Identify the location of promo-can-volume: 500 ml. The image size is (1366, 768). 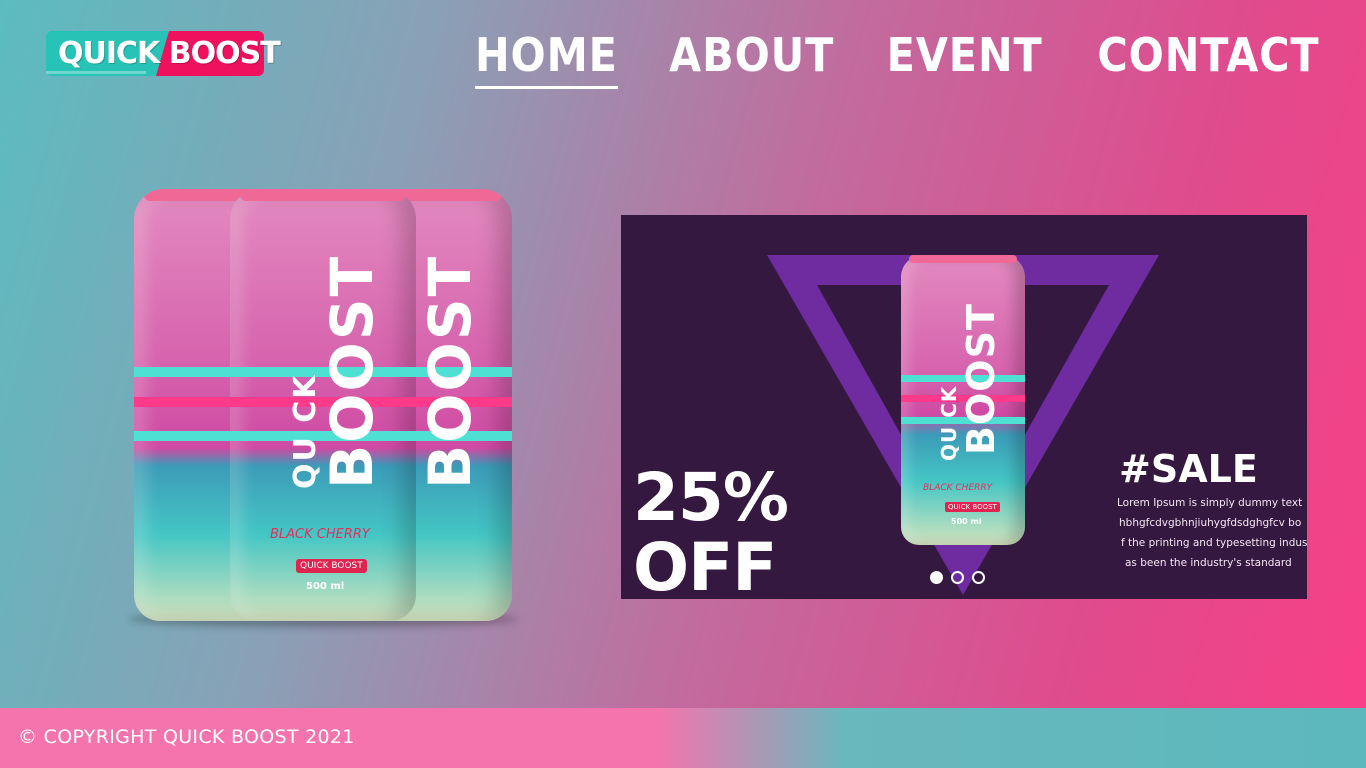
(966, 521).